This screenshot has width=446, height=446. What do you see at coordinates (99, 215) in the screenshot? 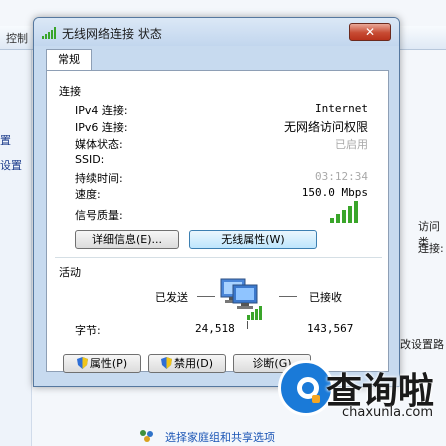
I see `signal-quality-label: 信号质量:` at bounding box center [99, 215].